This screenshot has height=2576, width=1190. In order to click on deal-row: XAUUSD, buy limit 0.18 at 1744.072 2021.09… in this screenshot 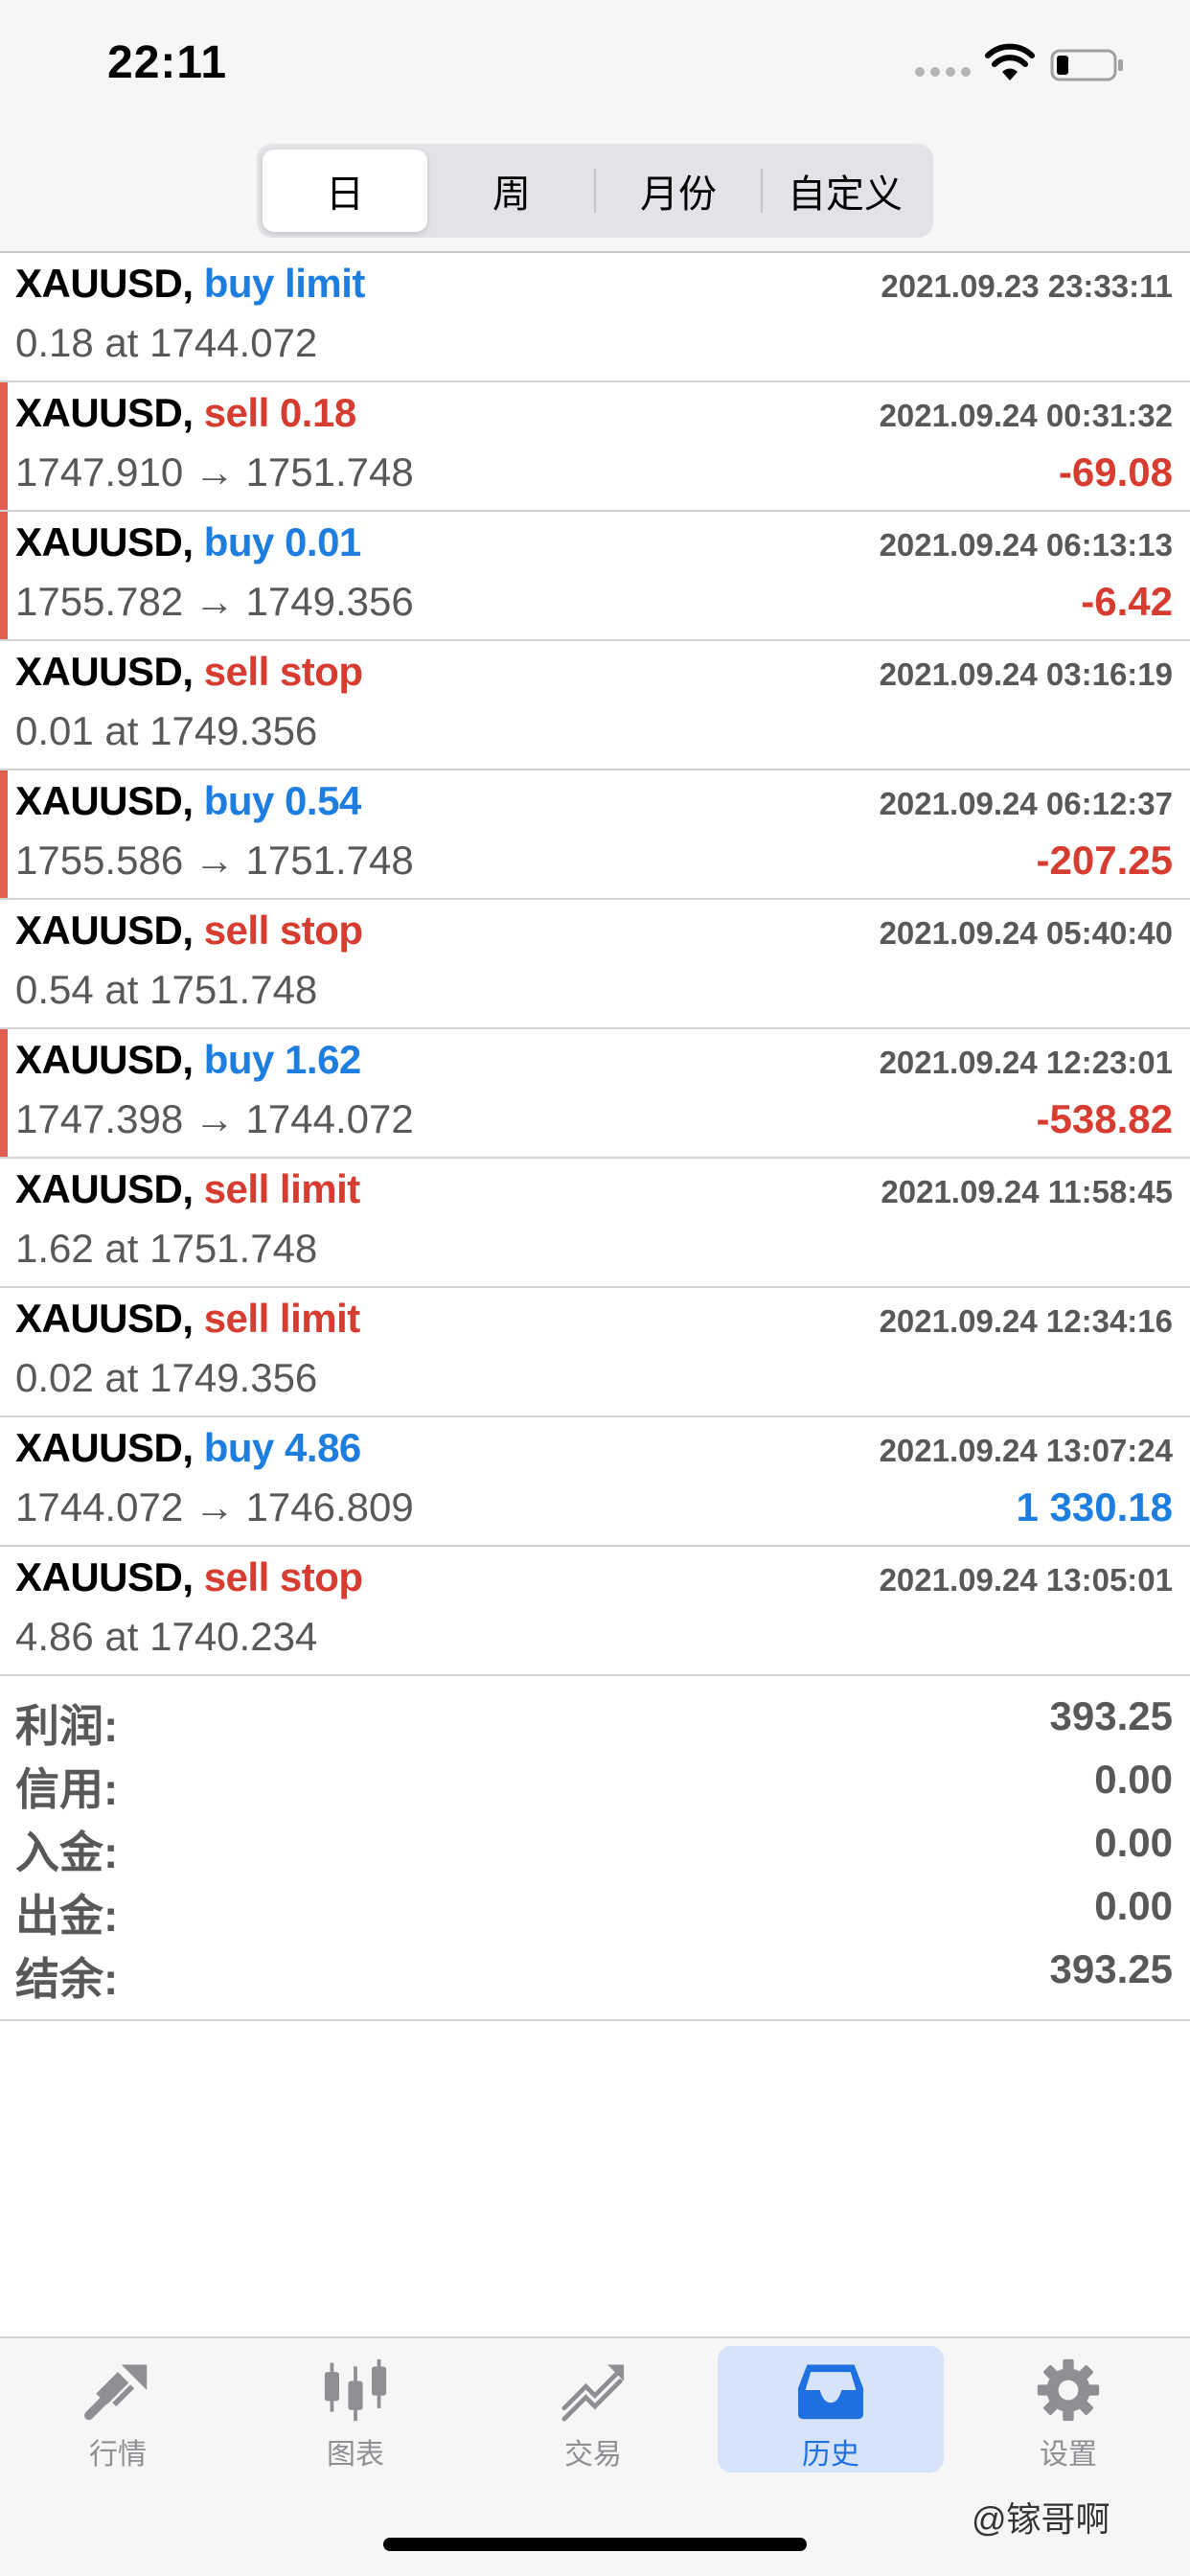, I will do `click(595, 317)`.